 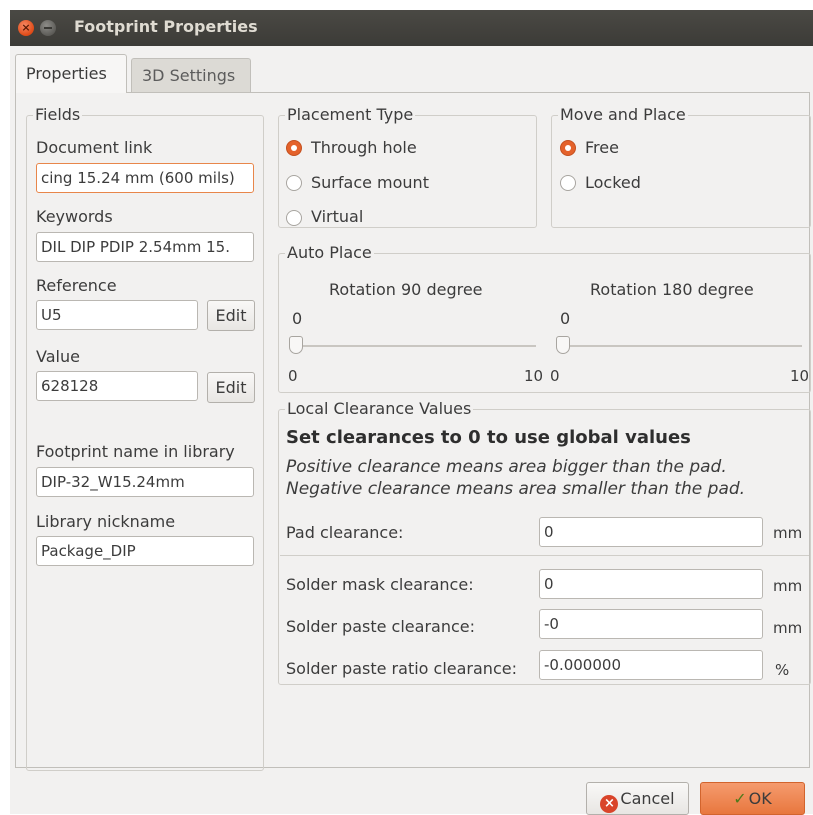 I want to click on solder-mask-clearance-label: Solder mask clearance:, so click(x=380, y=584).